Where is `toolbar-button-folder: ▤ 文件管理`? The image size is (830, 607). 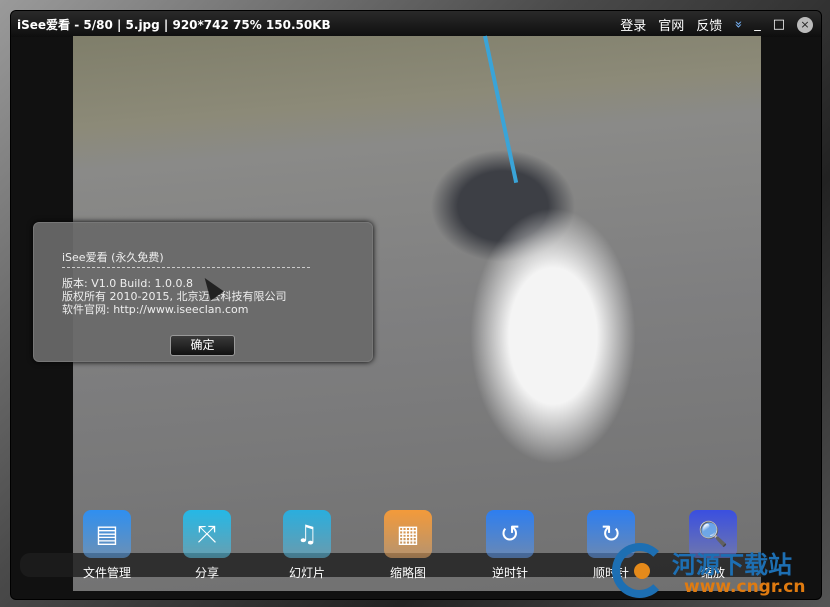 toolbar-button-folder: ▤ 文件管理 is located at coordinates (107, 545).